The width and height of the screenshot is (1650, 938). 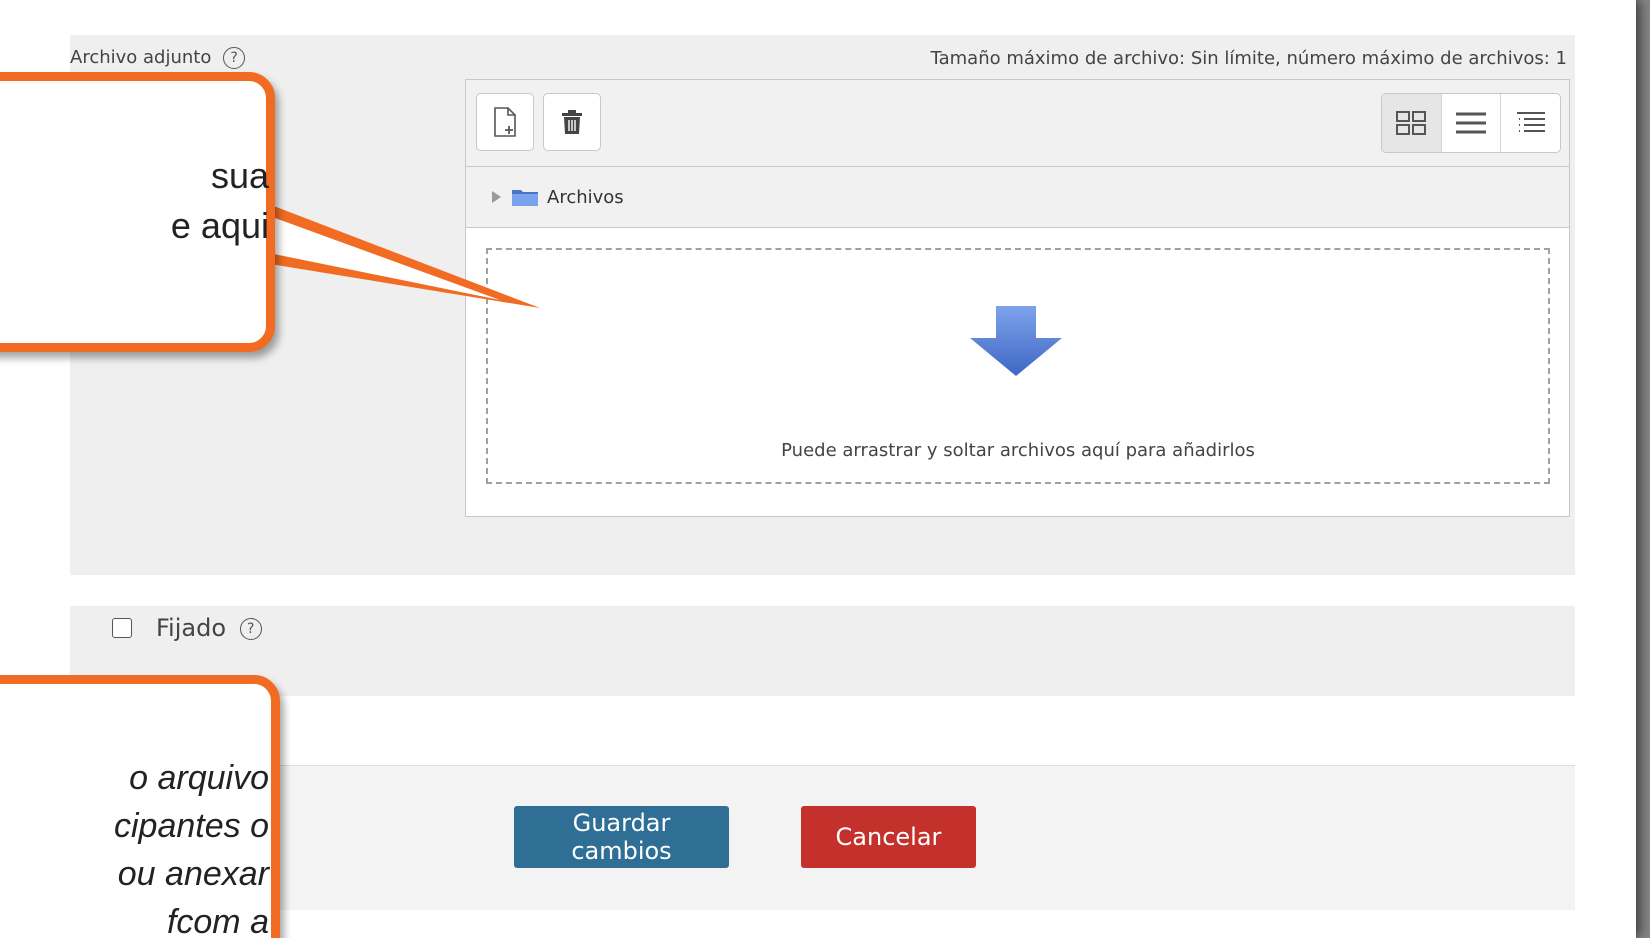 What do you see at coordinates (585, 197) in the screenshot?
I see `folder-label: Archivos` at bounding box center [585, 197].